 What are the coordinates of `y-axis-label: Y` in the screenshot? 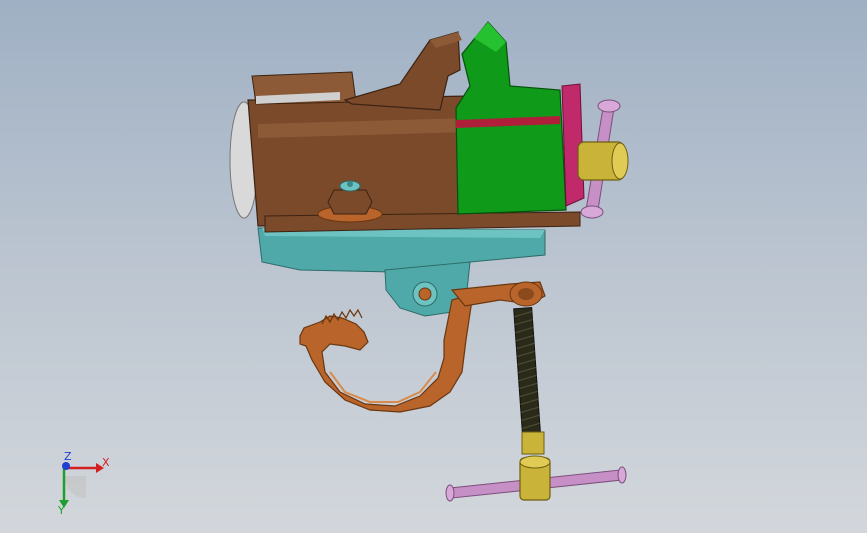 It's located at (61, 510).